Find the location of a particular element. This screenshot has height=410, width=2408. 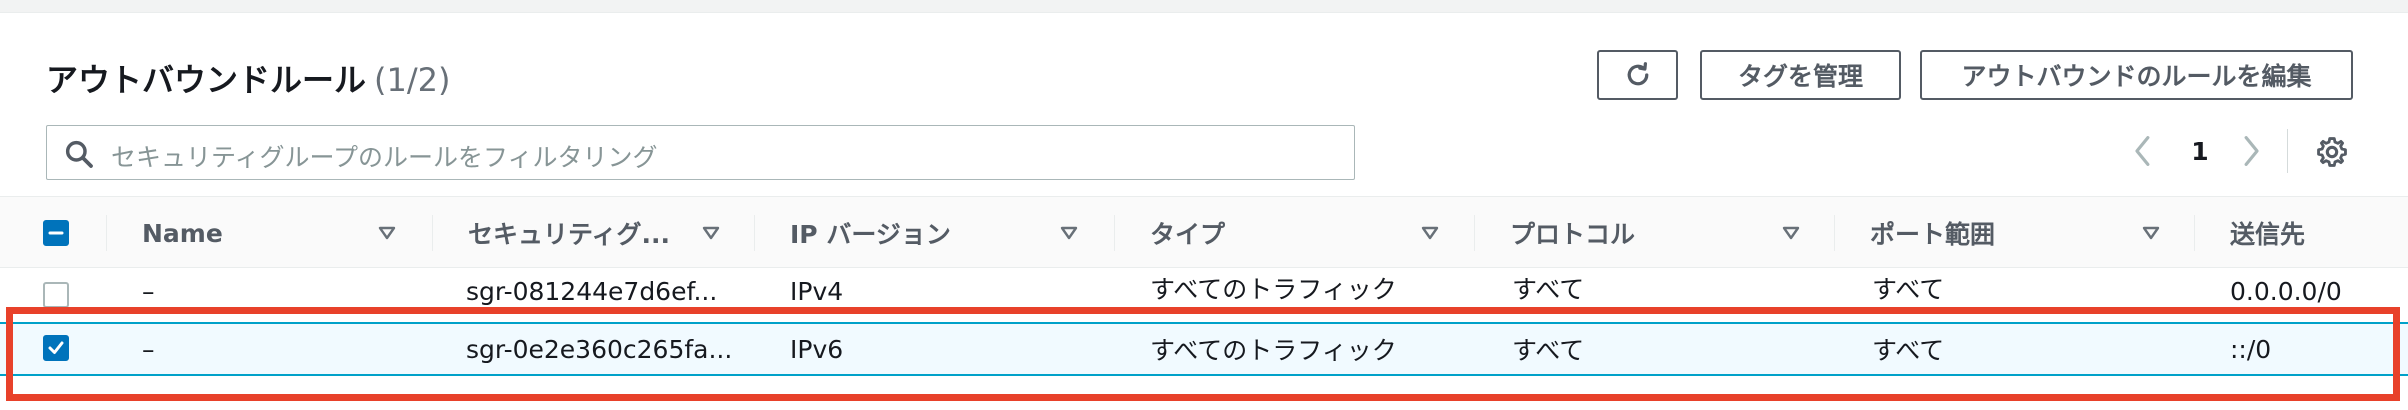

next-page-button is located at coordinates (2253, 151).